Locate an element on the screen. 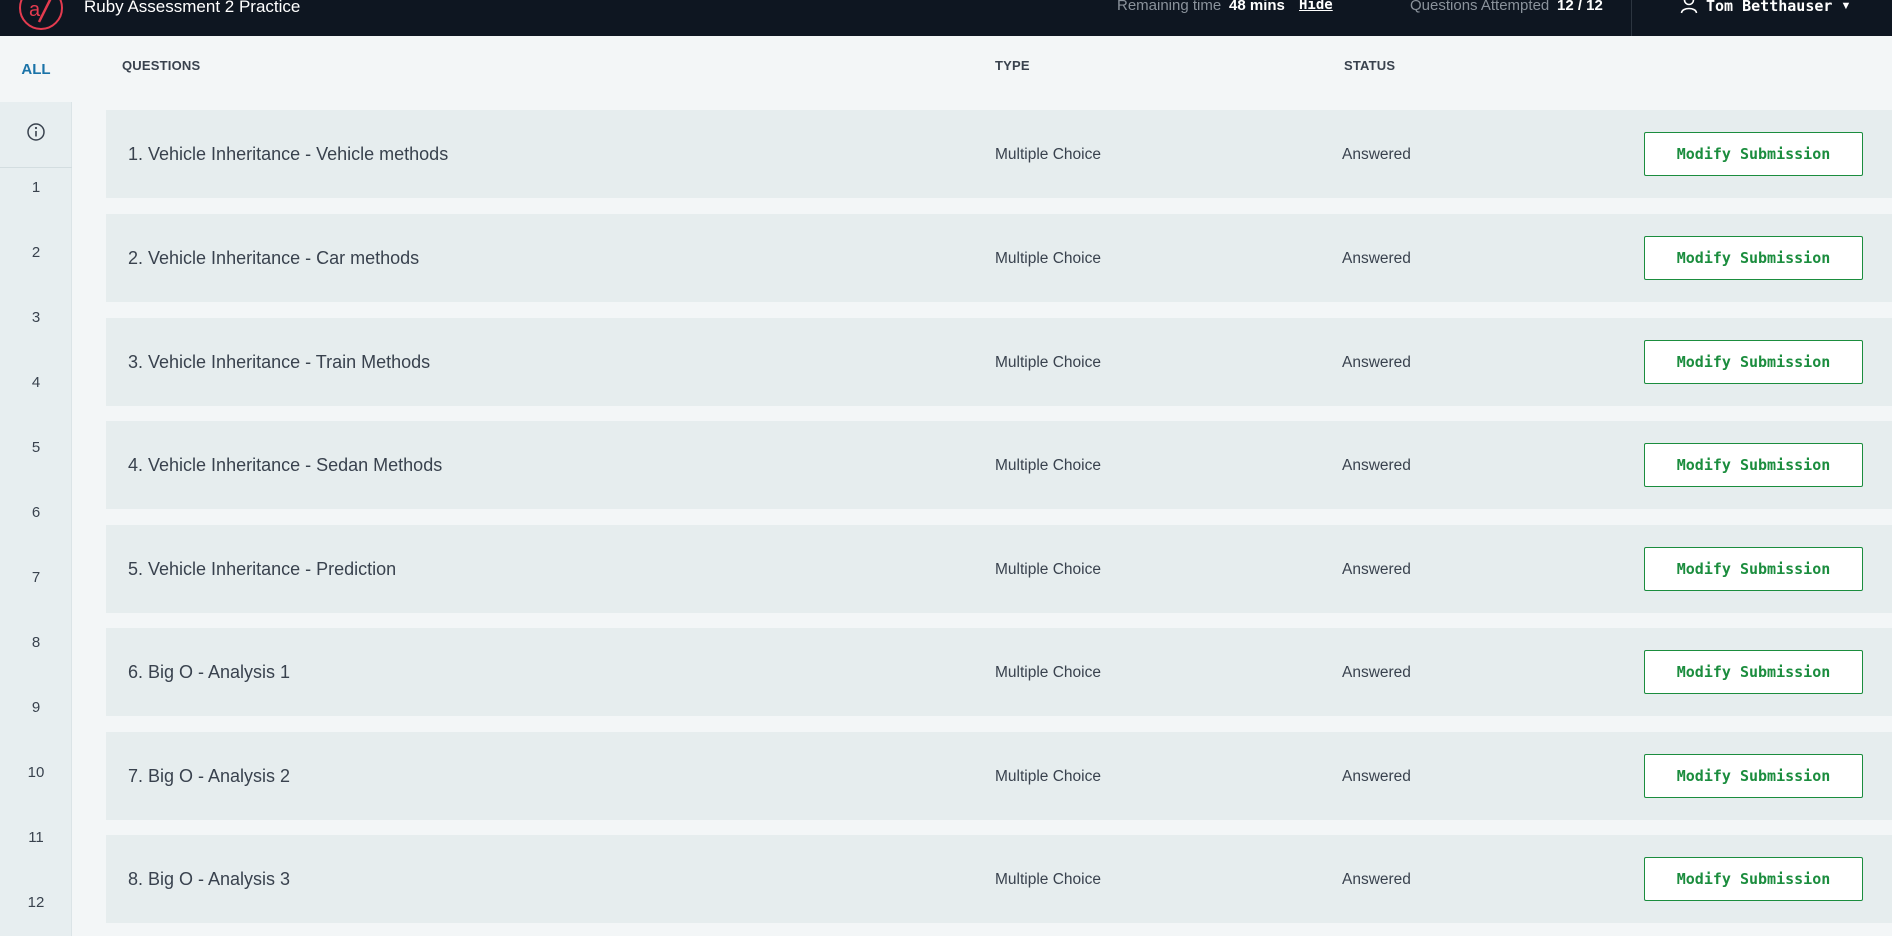 The image size is (1892, 936). question-title: 6. Big O - Analysis 1 is located at coordinates (209, 672).